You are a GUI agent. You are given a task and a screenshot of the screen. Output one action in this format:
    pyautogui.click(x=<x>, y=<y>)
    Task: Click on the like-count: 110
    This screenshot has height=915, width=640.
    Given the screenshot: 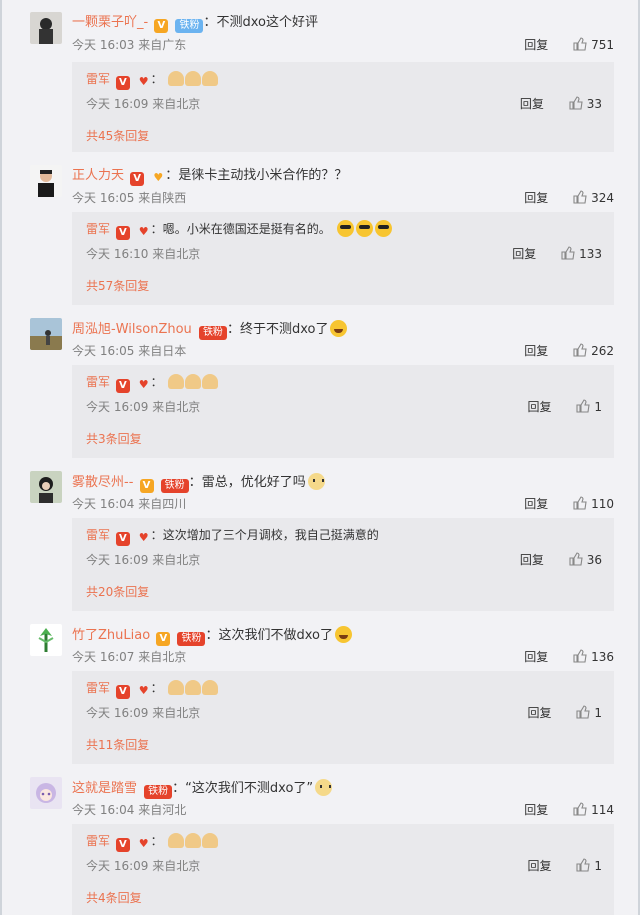 What is the action you would take?
    pyautogui.click(x=602, y=504)
    